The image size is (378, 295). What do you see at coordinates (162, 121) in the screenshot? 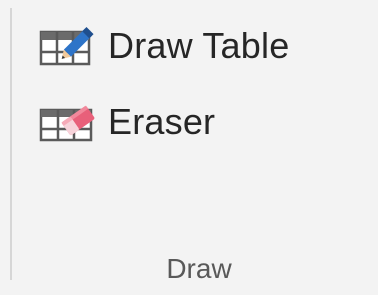
I see `eraser-label: Eraser` at bounding box center [162, 121].